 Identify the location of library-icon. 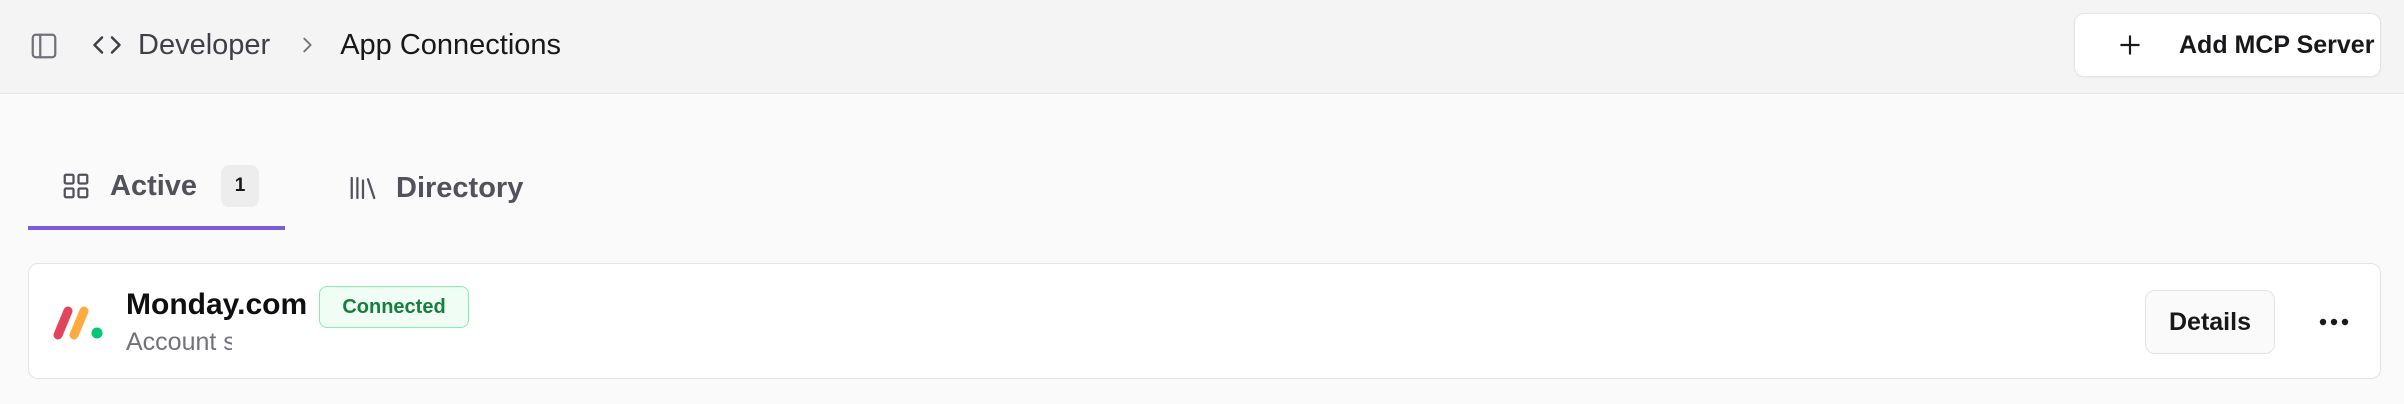
(363, 188).